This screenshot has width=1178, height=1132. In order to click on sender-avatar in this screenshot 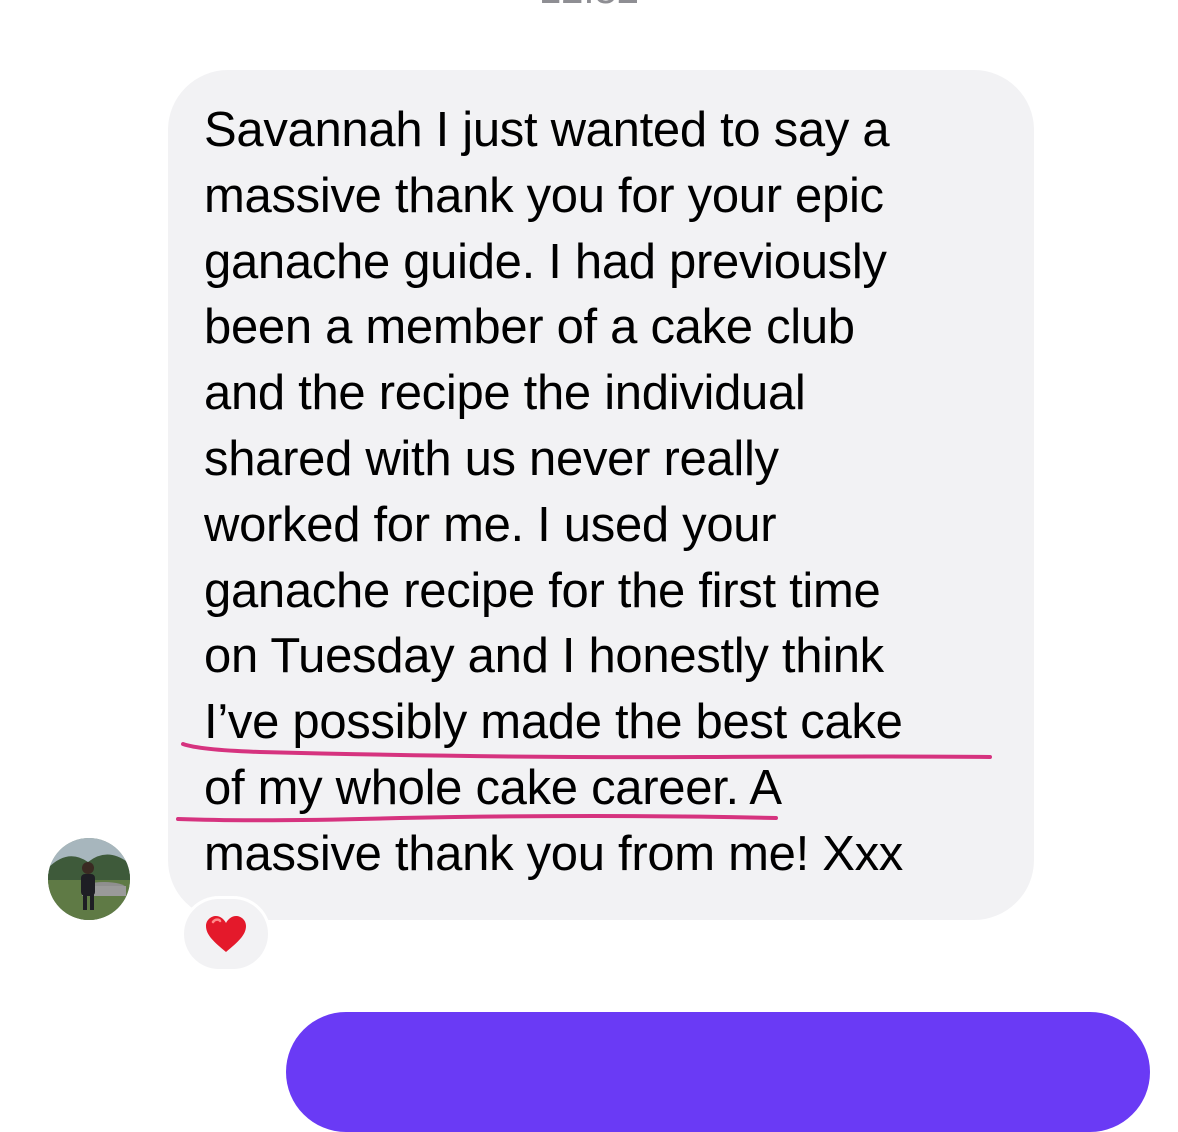, I will do `click(89, 879)`.